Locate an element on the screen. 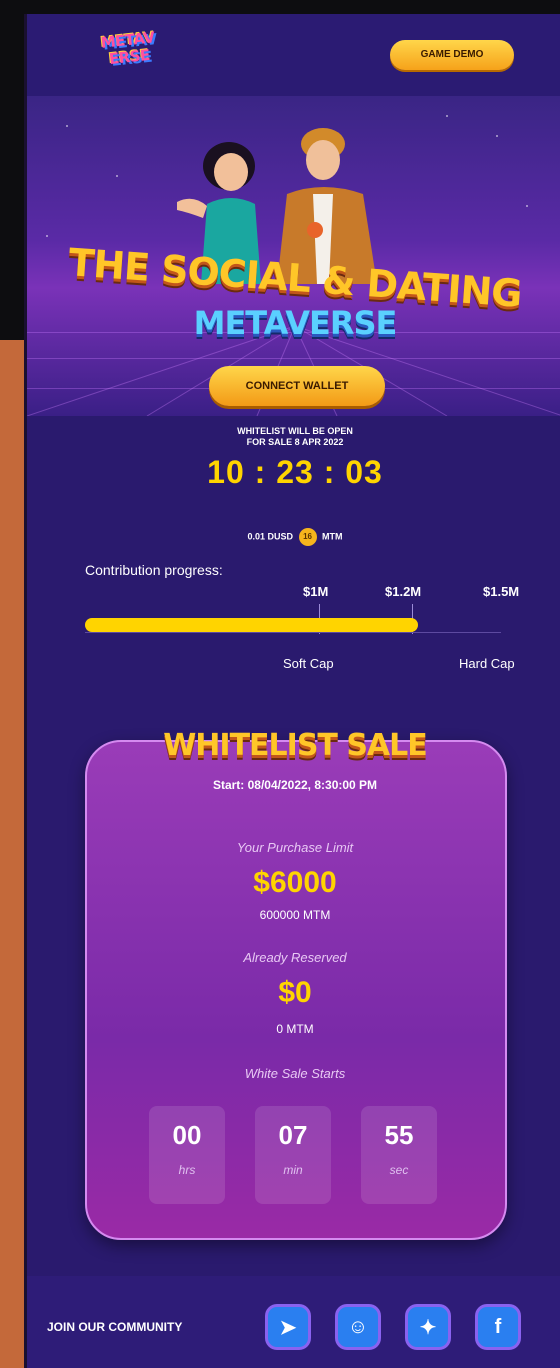 This screenshot has height=1368, width=560. timer-seconds-unit: sec is located at coordinates (399, 1170).